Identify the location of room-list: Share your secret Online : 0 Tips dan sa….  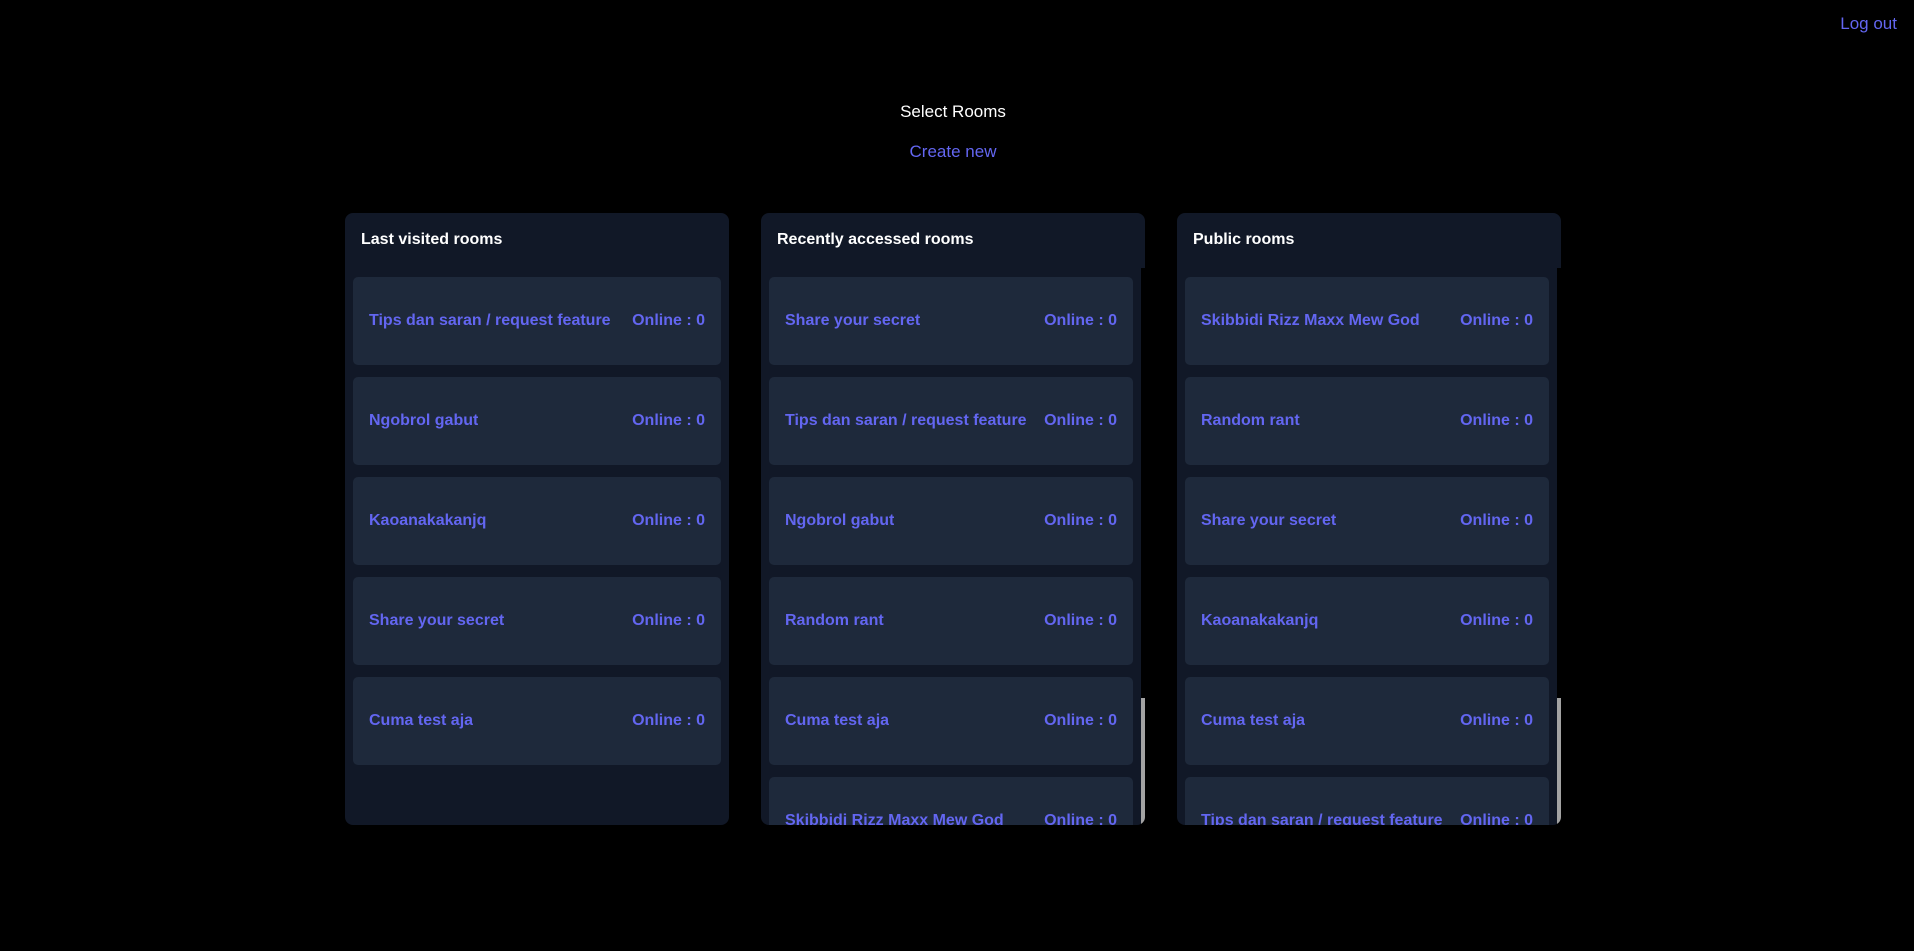
(951, 551).